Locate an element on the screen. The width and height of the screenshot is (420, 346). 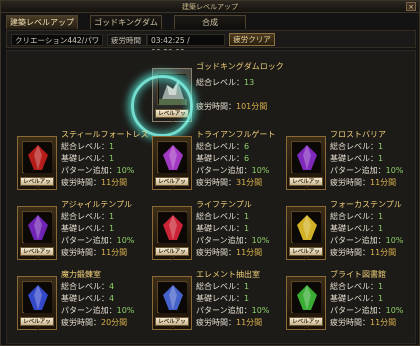
building-name: トライアンフルゲート is located at coordinates (236, 134).